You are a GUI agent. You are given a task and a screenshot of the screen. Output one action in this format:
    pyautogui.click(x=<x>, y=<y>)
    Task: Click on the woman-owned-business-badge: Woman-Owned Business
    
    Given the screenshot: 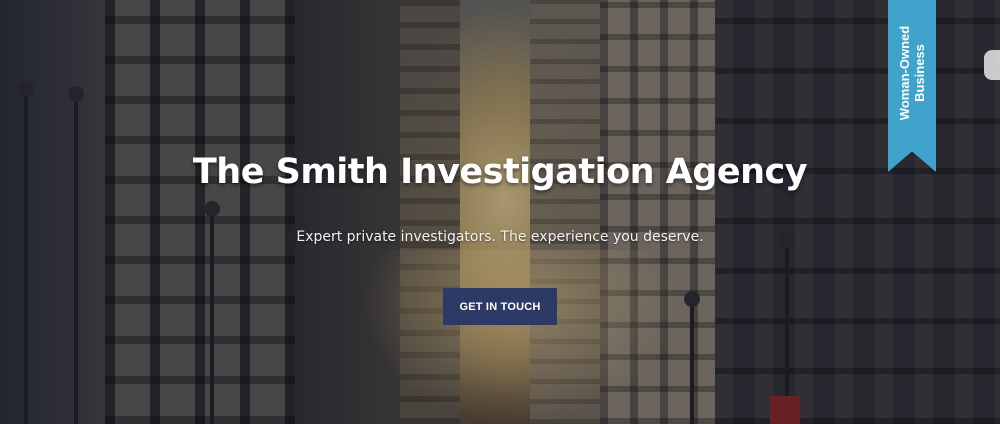 What is the action you would take?
    pyautogui.click(x=912, y=86)
    